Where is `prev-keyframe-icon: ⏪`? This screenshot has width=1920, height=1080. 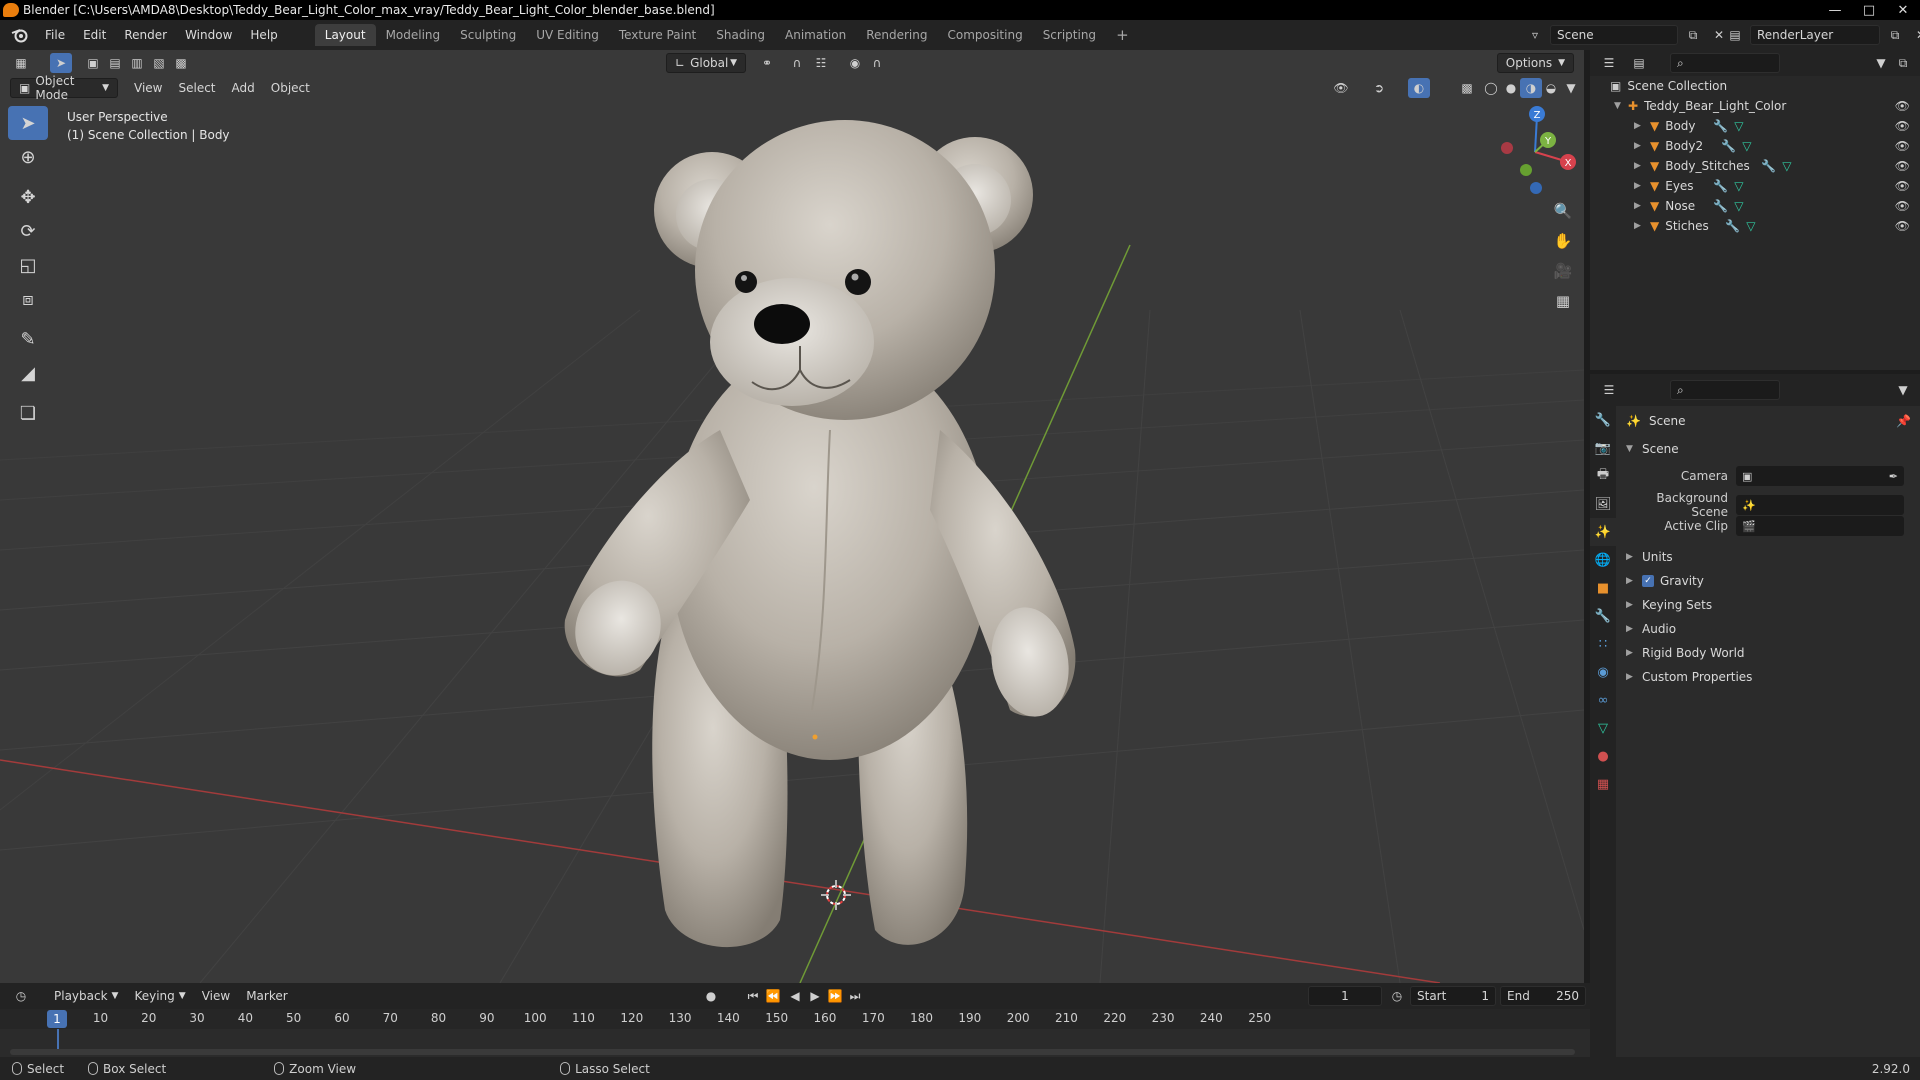
prev-keyframe-icon: ⏪ is located at coordinates (773, 996).